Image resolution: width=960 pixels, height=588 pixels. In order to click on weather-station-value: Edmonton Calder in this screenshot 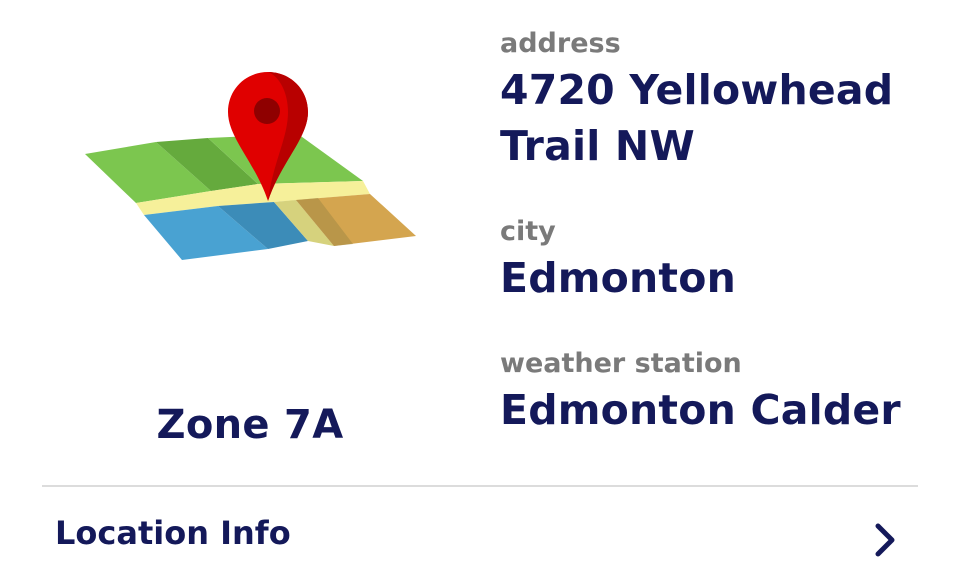, I will do `click(700, 410)`.